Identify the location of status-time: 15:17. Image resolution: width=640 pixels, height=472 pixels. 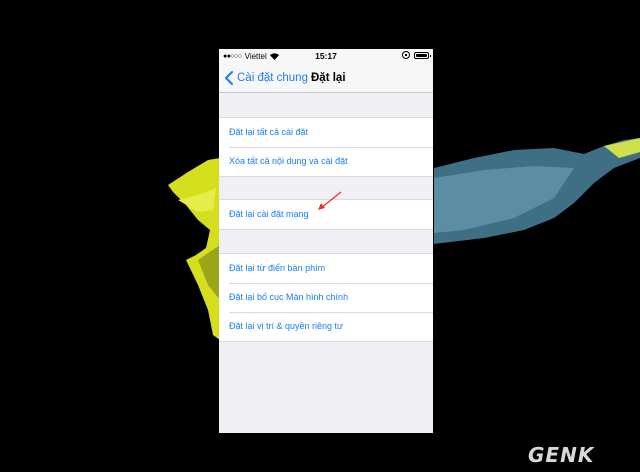
(326, 56).